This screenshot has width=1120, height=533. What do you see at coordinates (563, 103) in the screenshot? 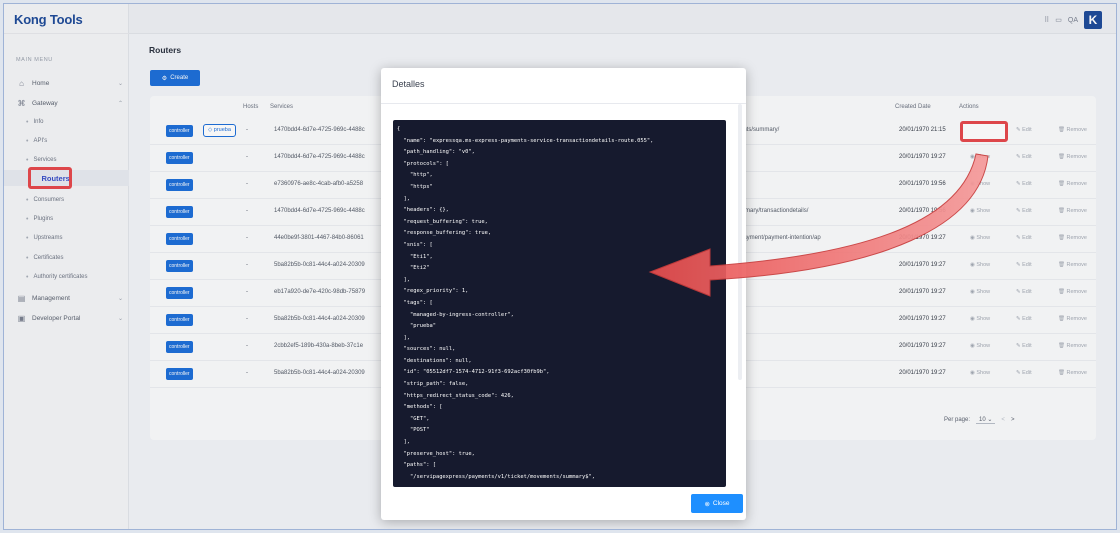
I see `modal-divider` at bounding box center [563, 103].